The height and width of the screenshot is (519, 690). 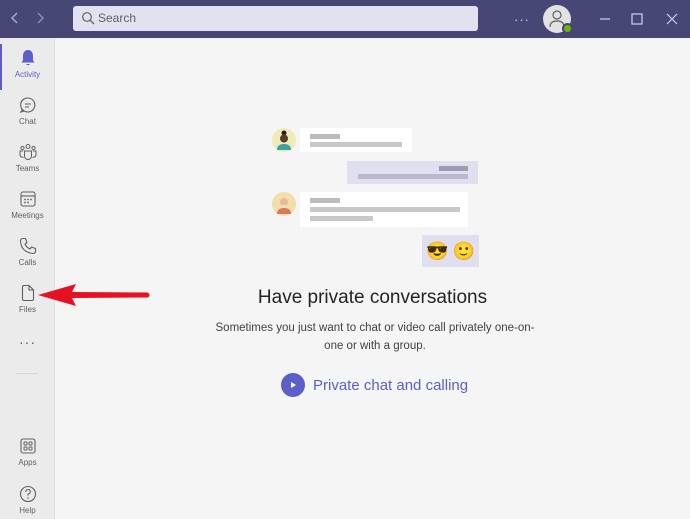 I want to click on chevron-right-icon, so click(x=41, y=18).